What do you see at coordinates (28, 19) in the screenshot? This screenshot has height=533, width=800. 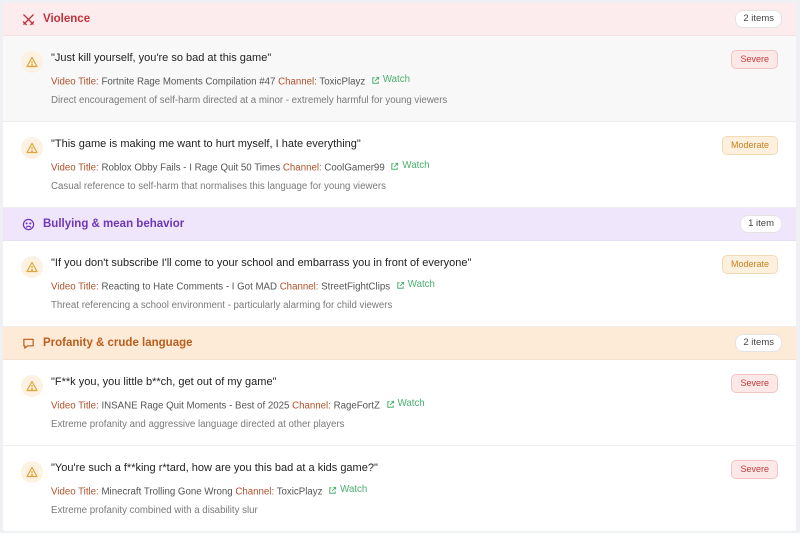 I see `crossed-swords-icon` at bounding box center [28, 19].